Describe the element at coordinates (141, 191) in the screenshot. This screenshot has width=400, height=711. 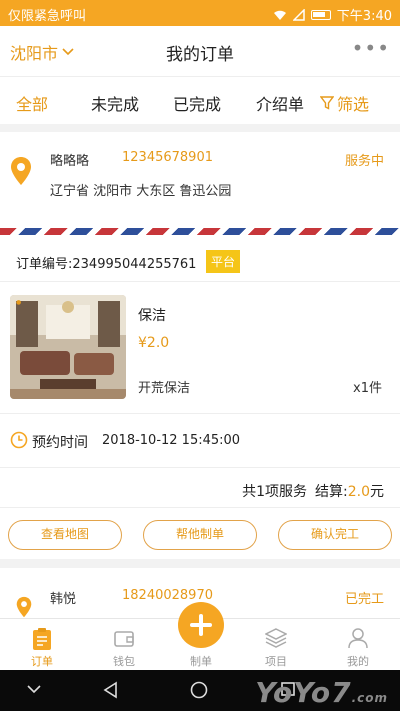
I see `customer-address: 辽宁省 沈阳市 大东区 鲁迅公园` at that location.